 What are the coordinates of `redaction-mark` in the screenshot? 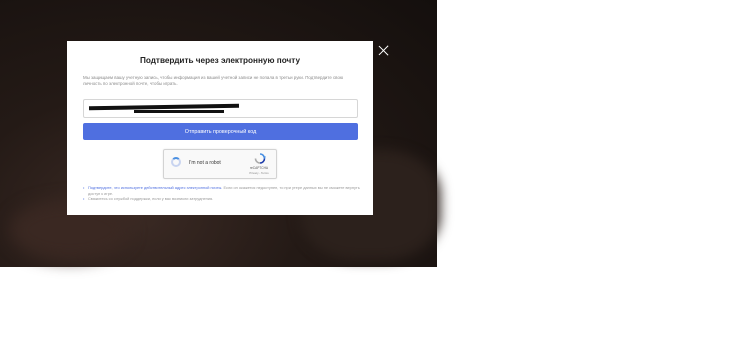 It's located at (179, 111).